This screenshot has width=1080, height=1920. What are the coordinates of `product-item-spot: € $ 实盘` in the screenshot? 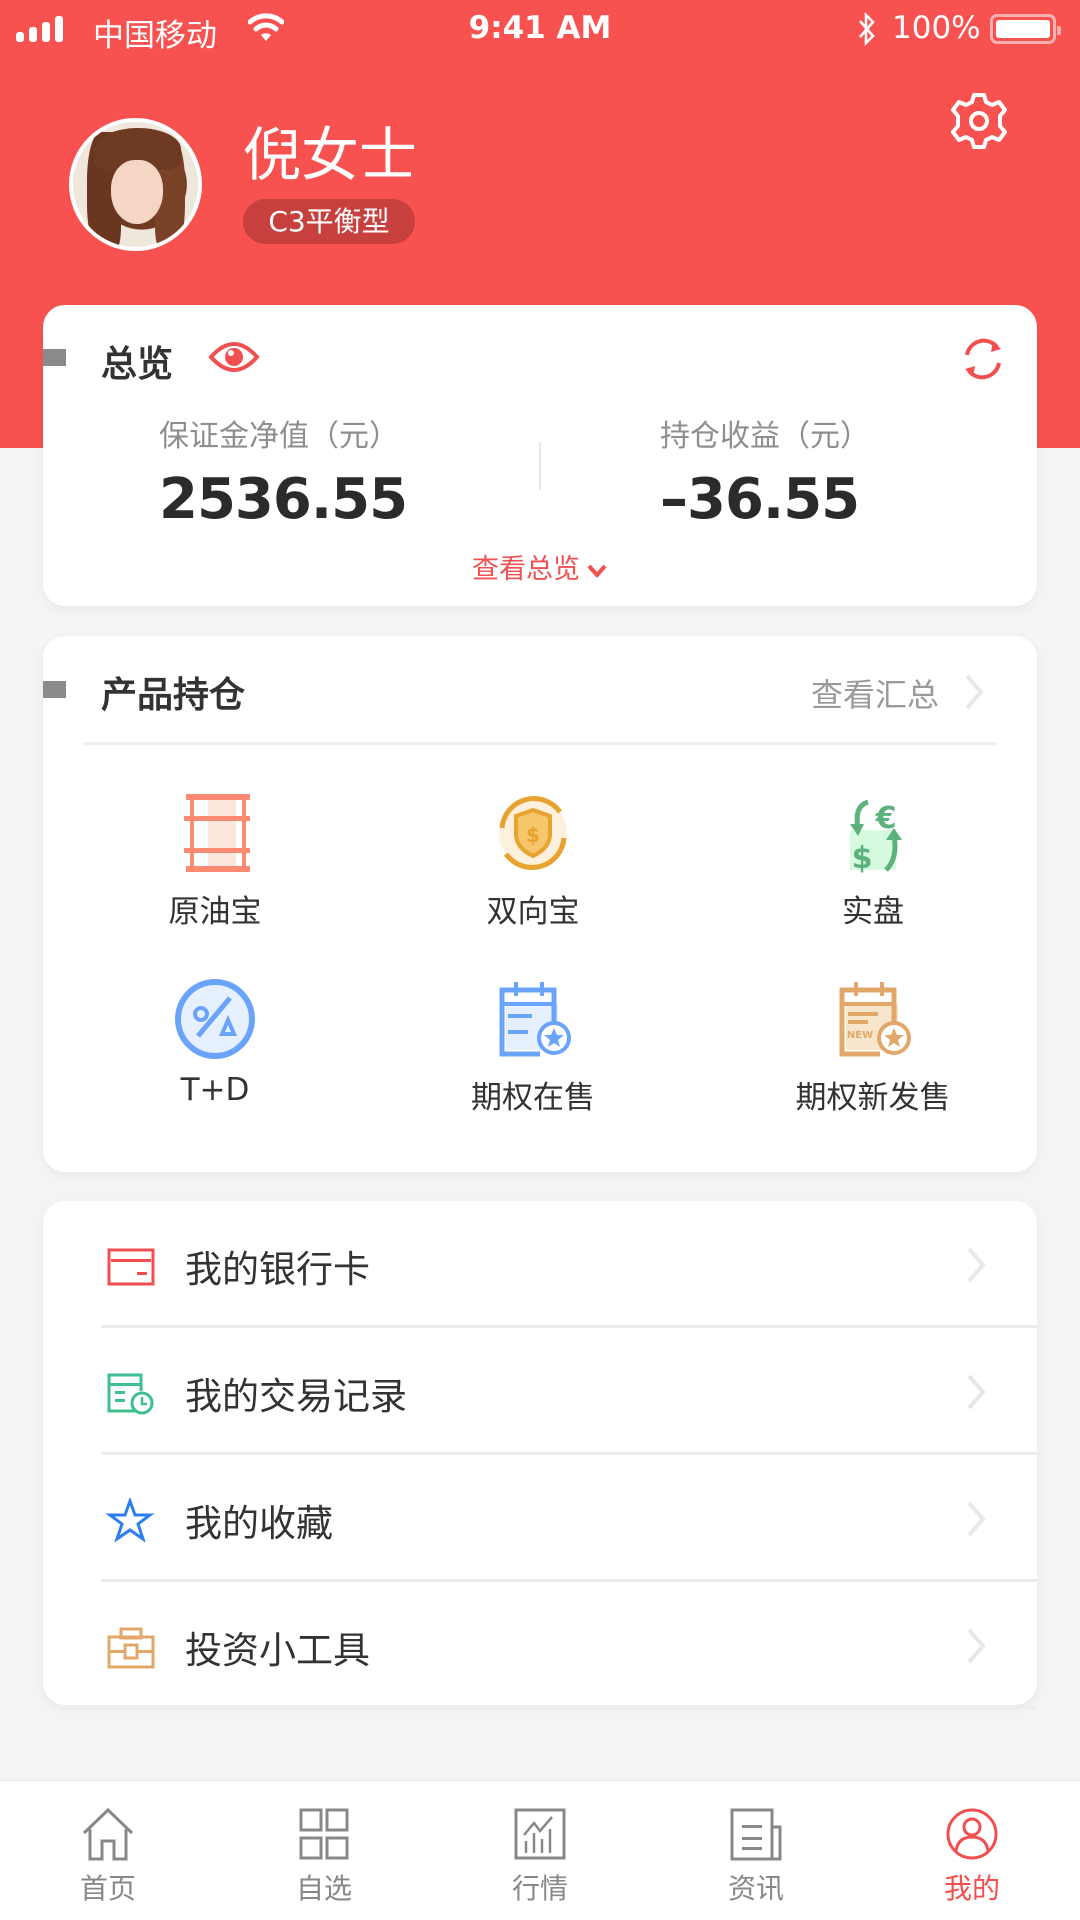 It's located at (873, 859).